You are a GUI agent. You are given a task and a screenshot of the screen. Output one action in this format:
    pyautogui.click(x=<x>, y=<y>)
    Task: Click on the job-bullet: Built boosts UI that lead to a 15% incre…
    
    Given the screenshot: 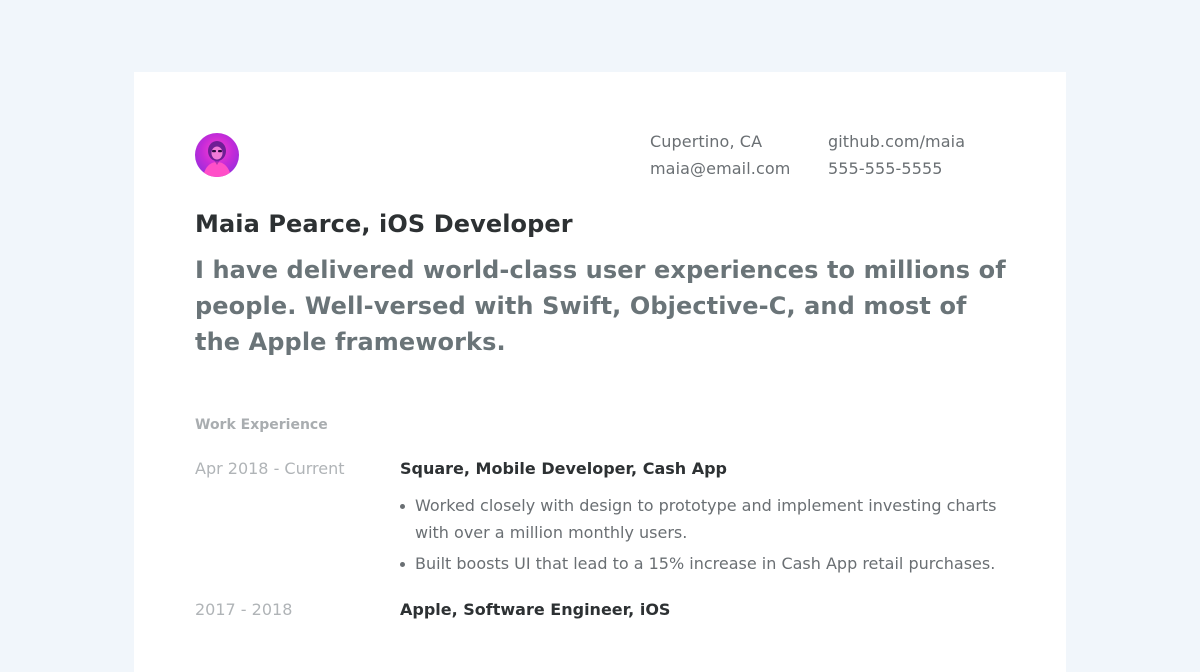 What is the action you would take?
    pyautogui.click(x=700, y=563)
    